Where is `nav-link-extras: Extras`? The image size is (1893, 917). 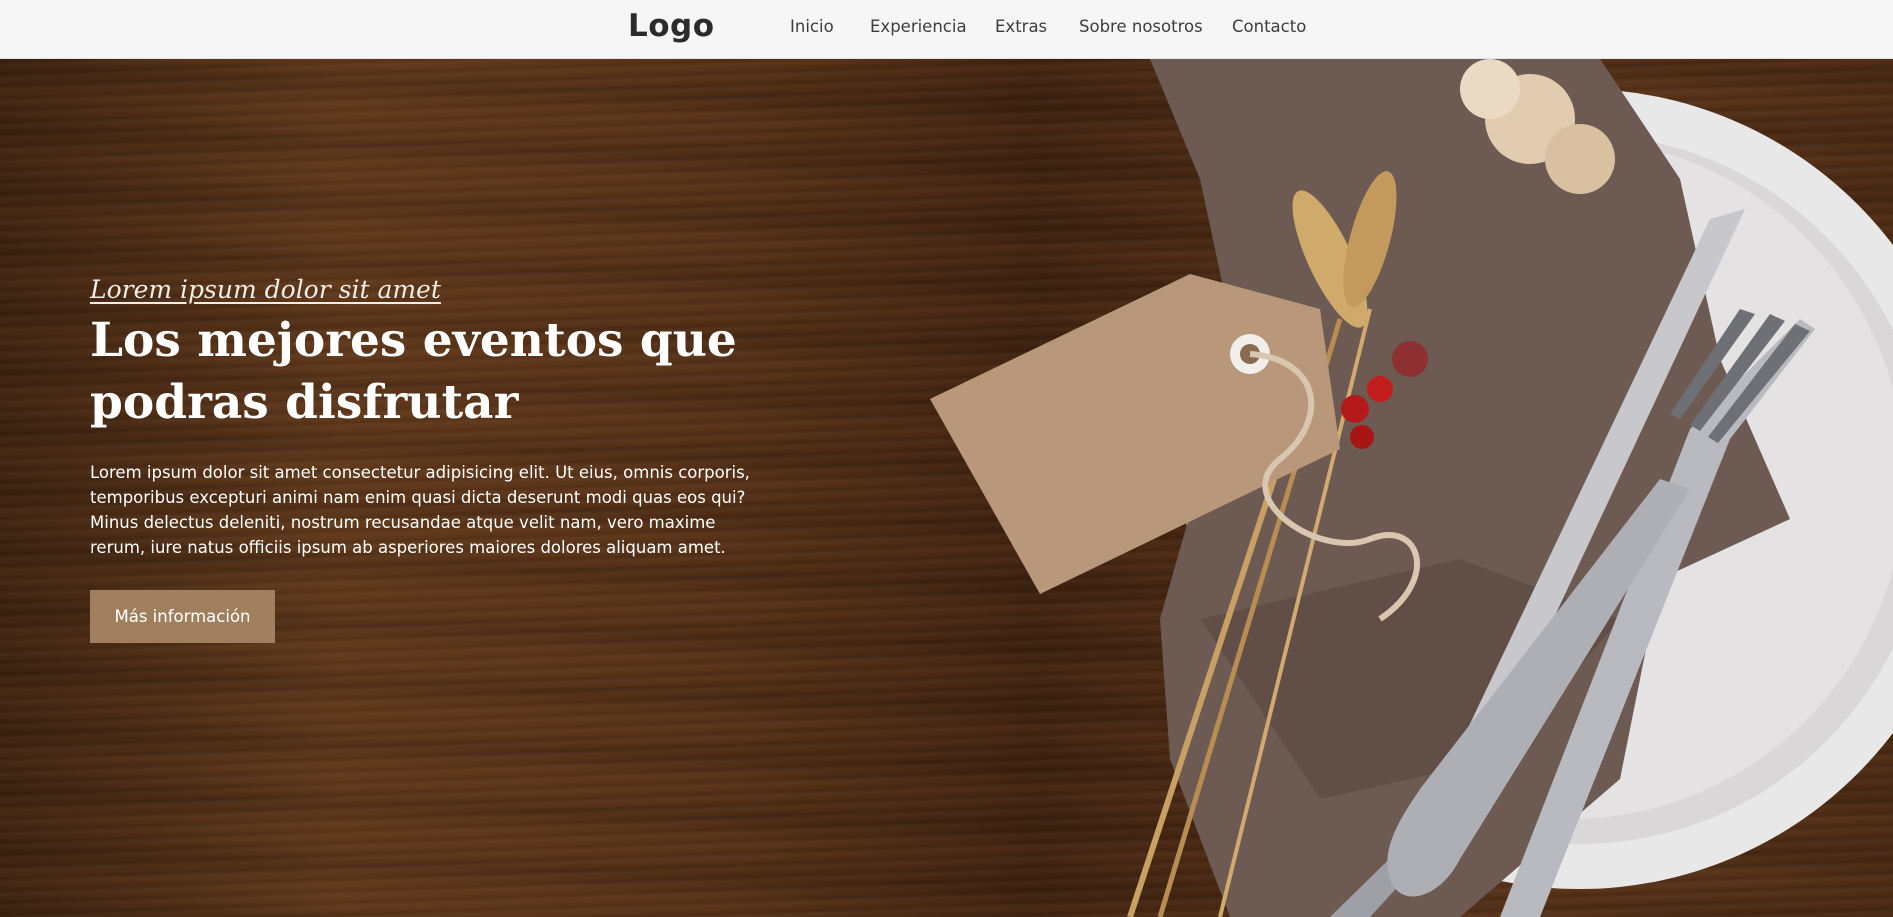
nav-link-extras: Extras is located at coordinates (1021, 26).